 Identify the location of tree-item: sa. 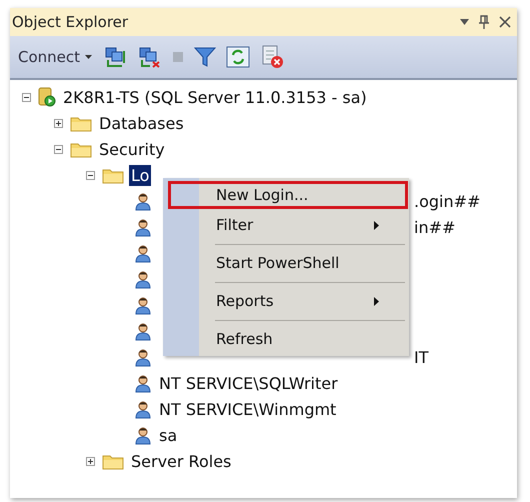
(168, 435).